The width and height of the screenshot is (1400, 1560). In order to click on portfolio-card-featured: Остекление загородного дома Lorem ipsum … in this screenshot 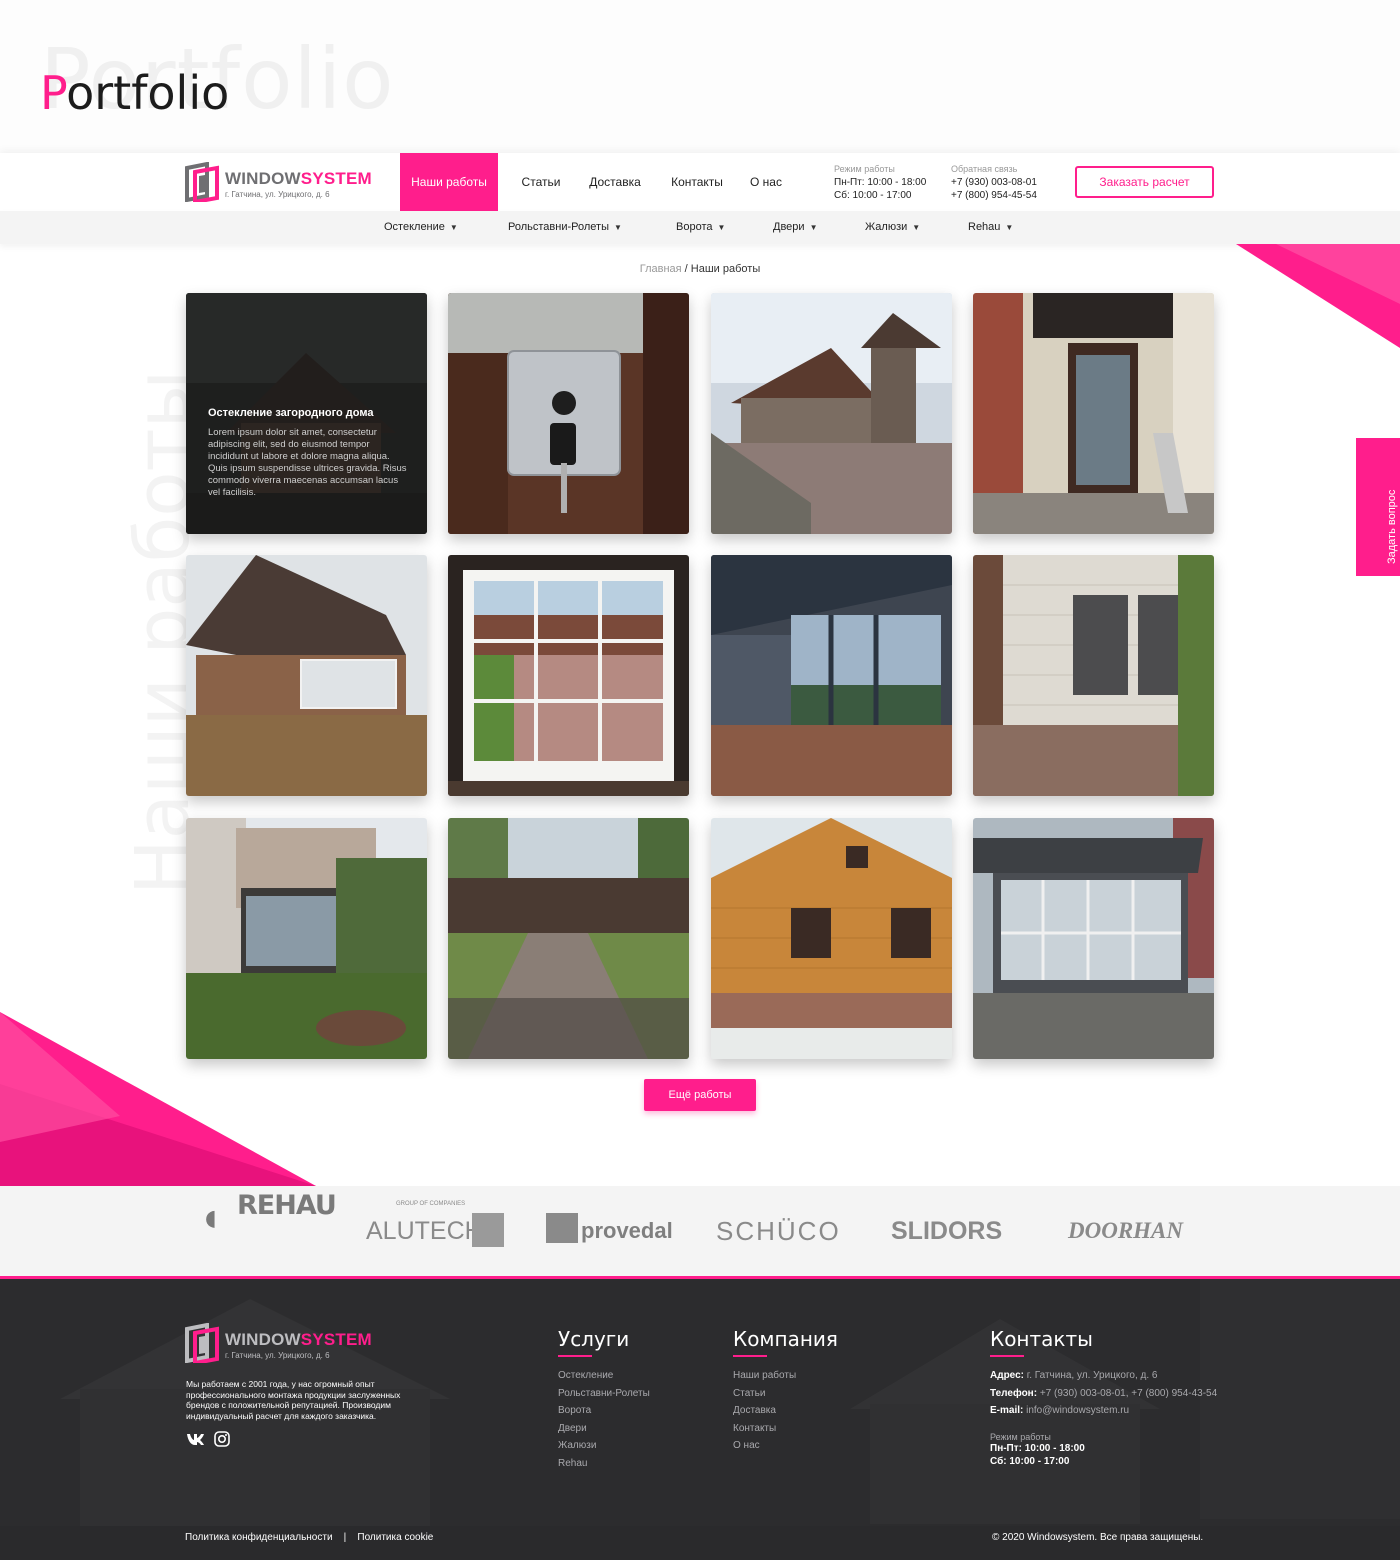, I will do `click(306, 413)`.